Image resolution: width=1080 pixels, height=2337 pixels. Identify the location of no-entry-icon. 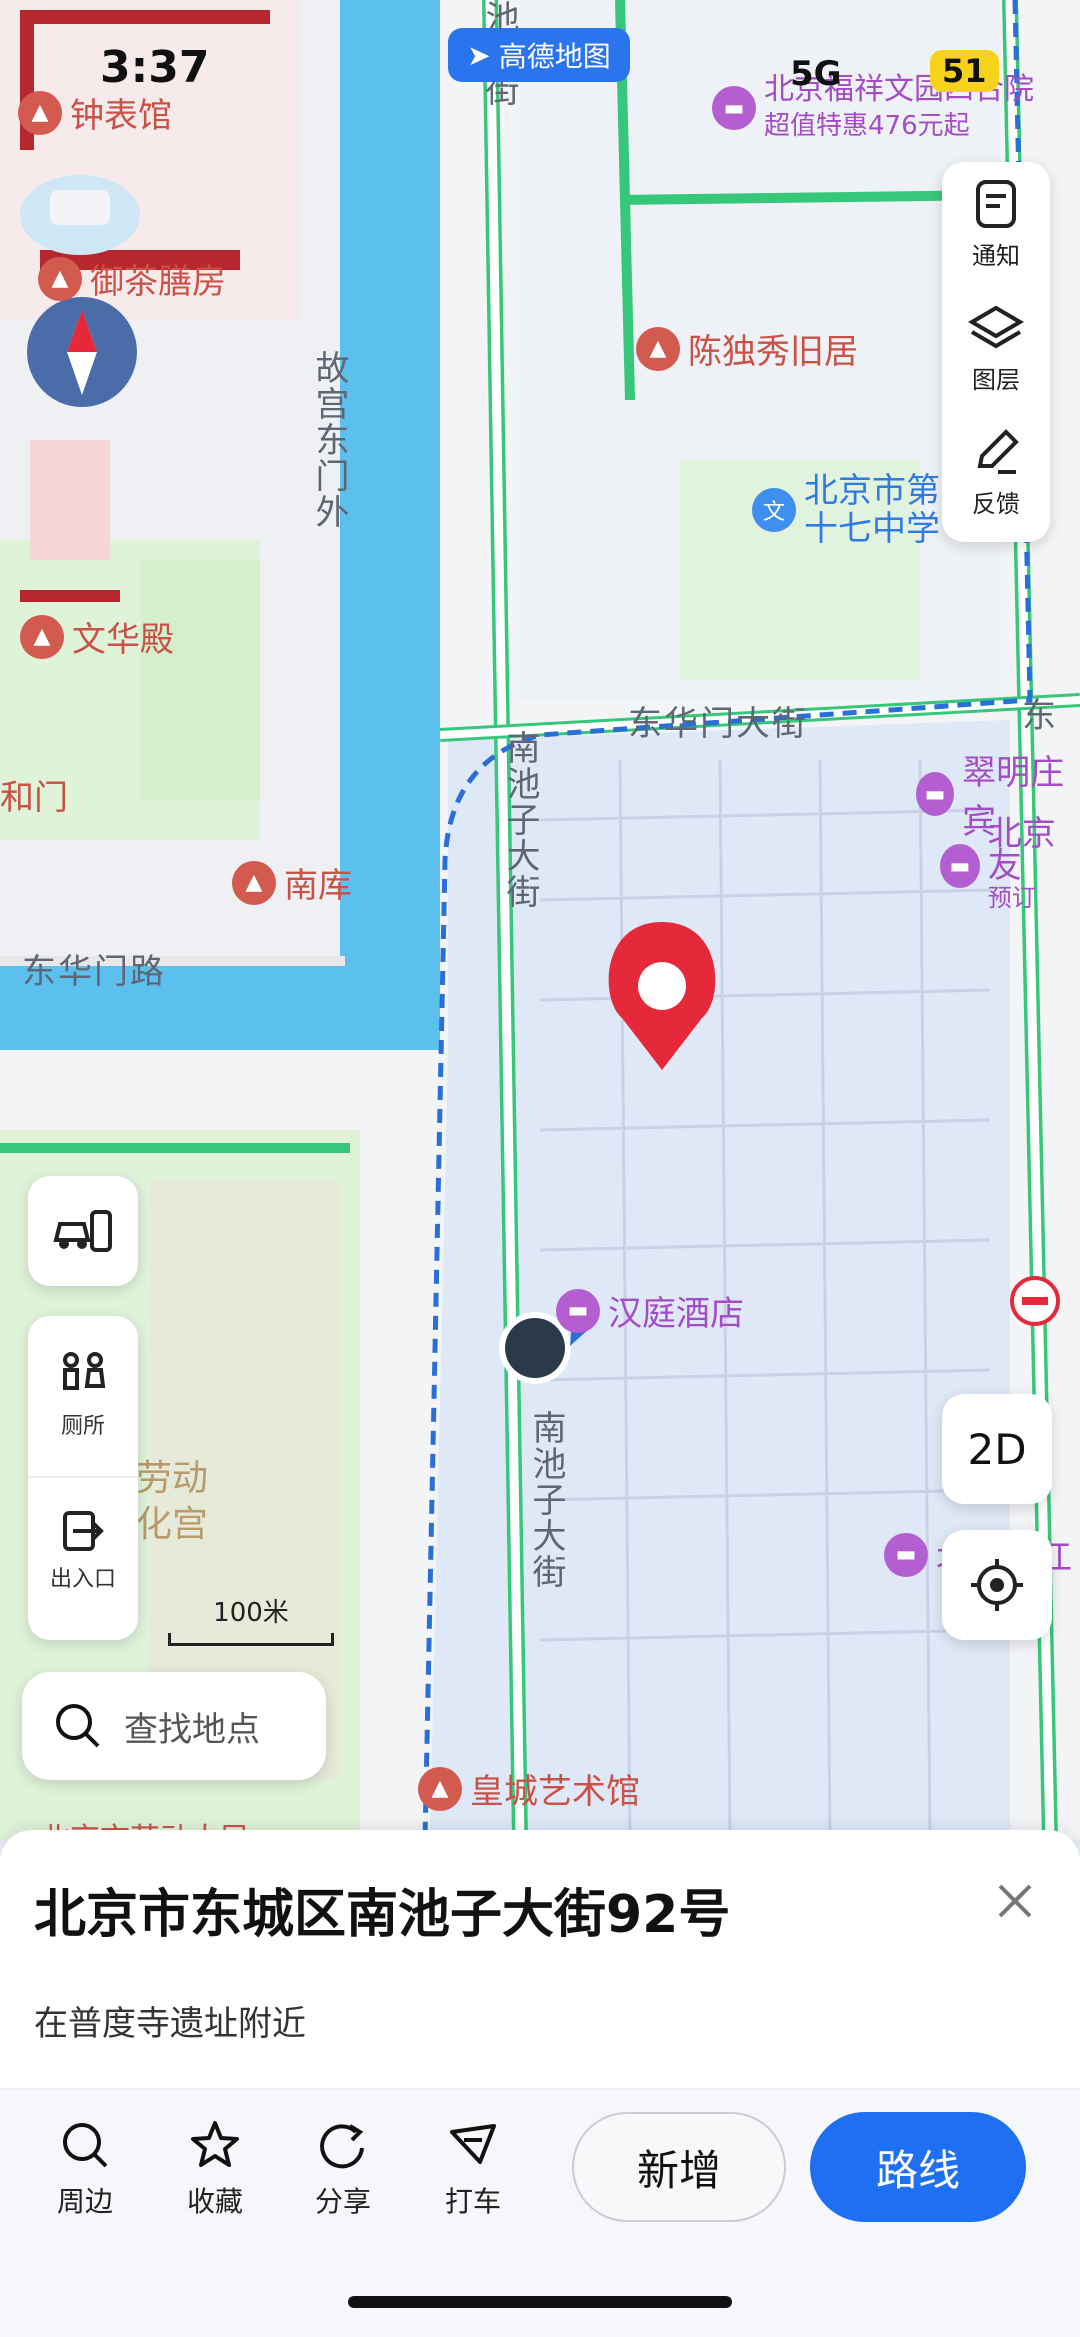
(1035, 1301).